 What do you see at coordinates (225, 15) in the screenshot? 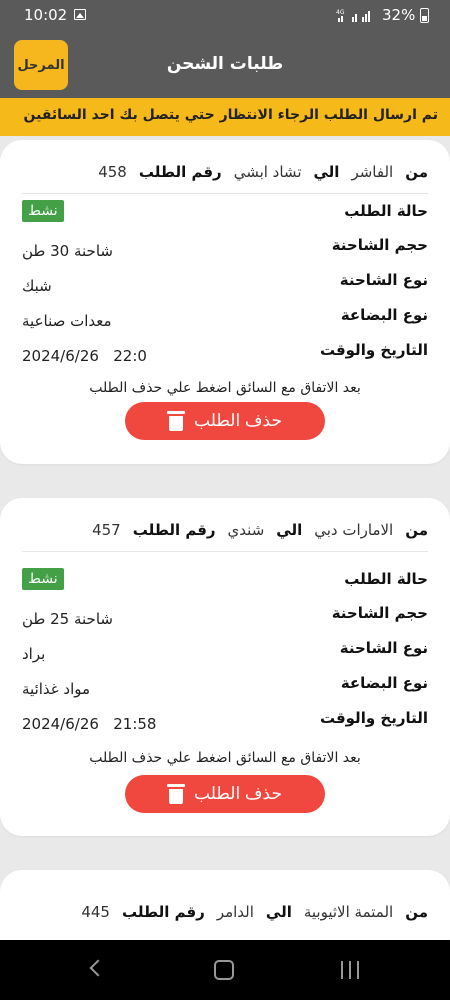
I see `status-bar: 10:02 4G 32%` at bounding box center [225, 15].